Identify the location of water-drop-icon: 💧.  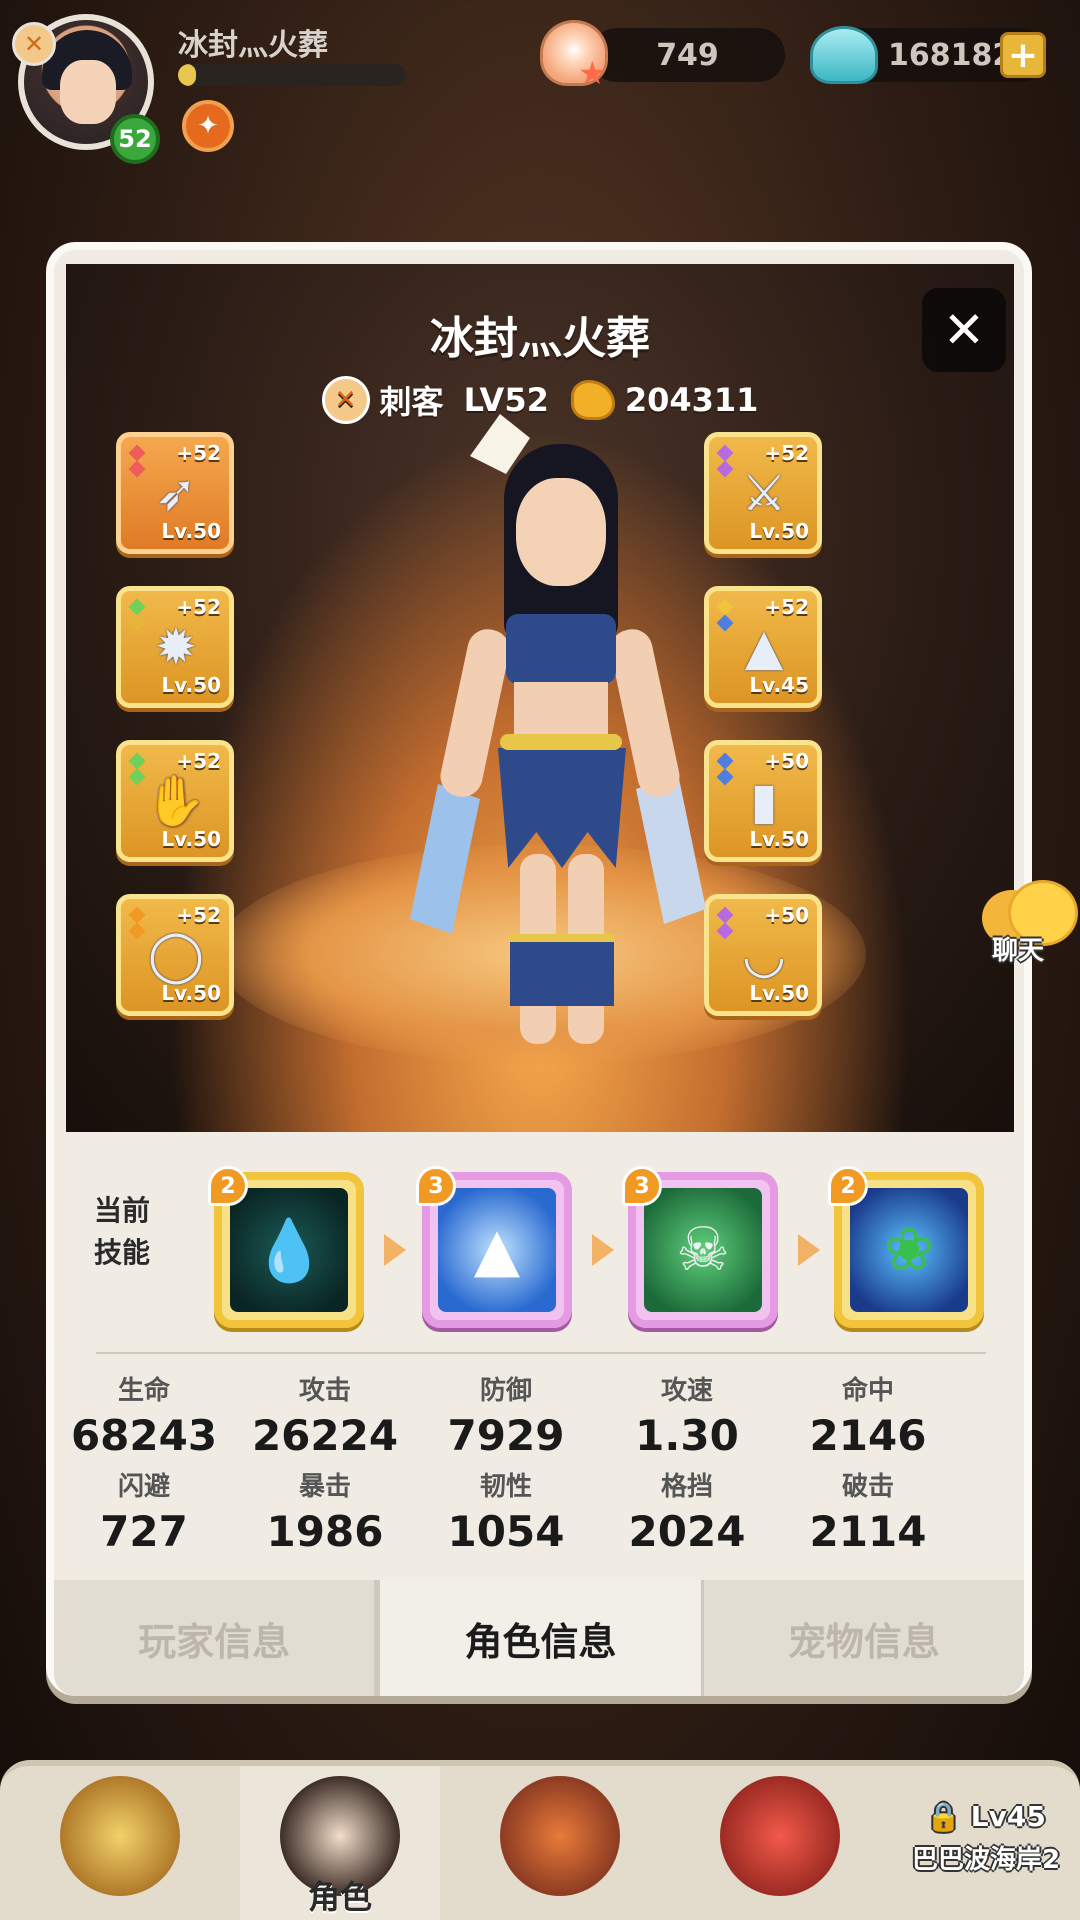
(289, 1250).